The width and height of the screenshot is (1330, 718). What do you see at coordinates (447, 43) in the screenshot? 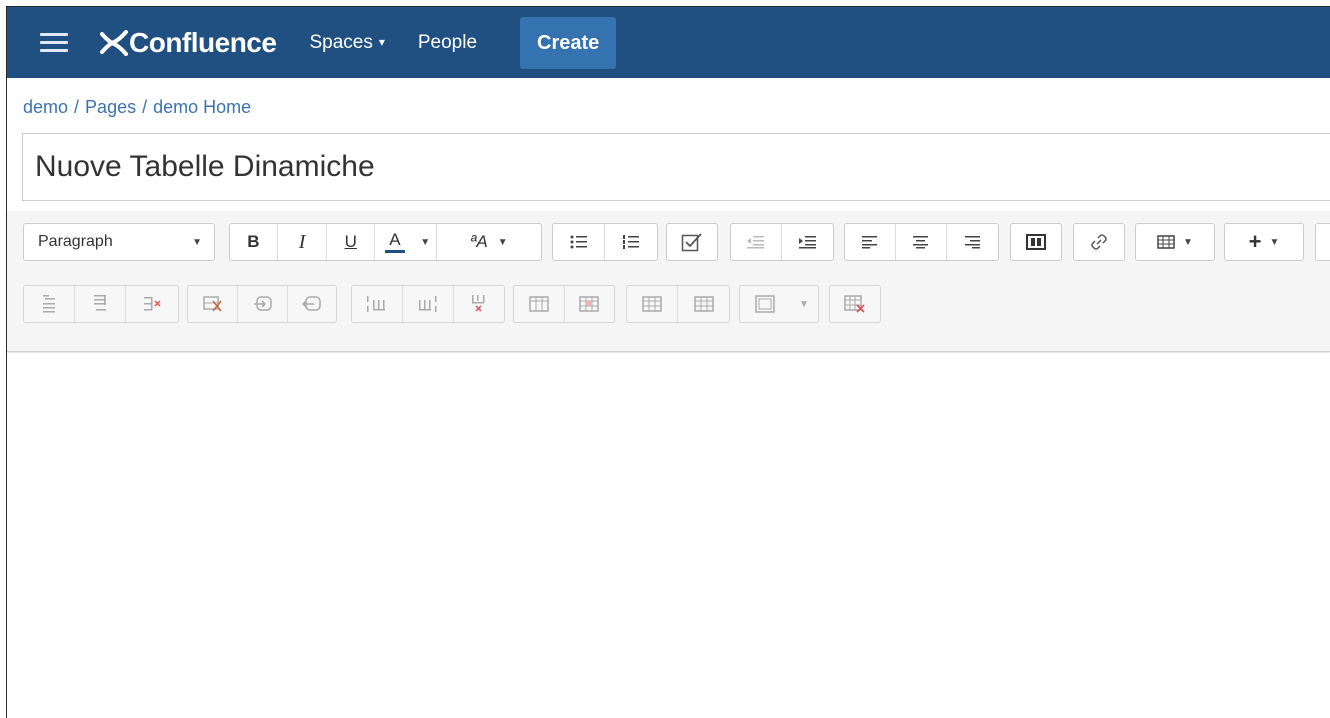
I see `people-link: People` at bounding box center [447, 43].